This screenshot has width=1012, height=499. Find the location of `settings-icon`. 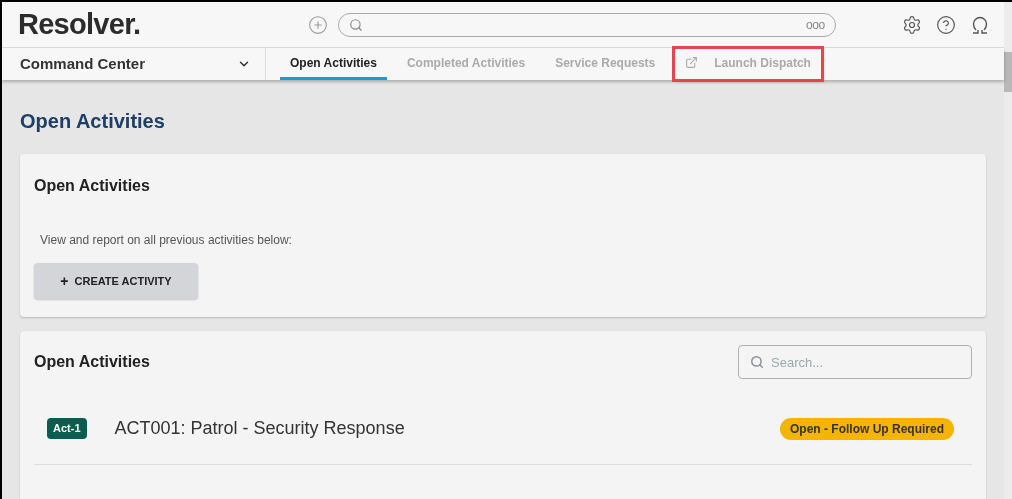

settings-icon is located at coordinates (912, 24).